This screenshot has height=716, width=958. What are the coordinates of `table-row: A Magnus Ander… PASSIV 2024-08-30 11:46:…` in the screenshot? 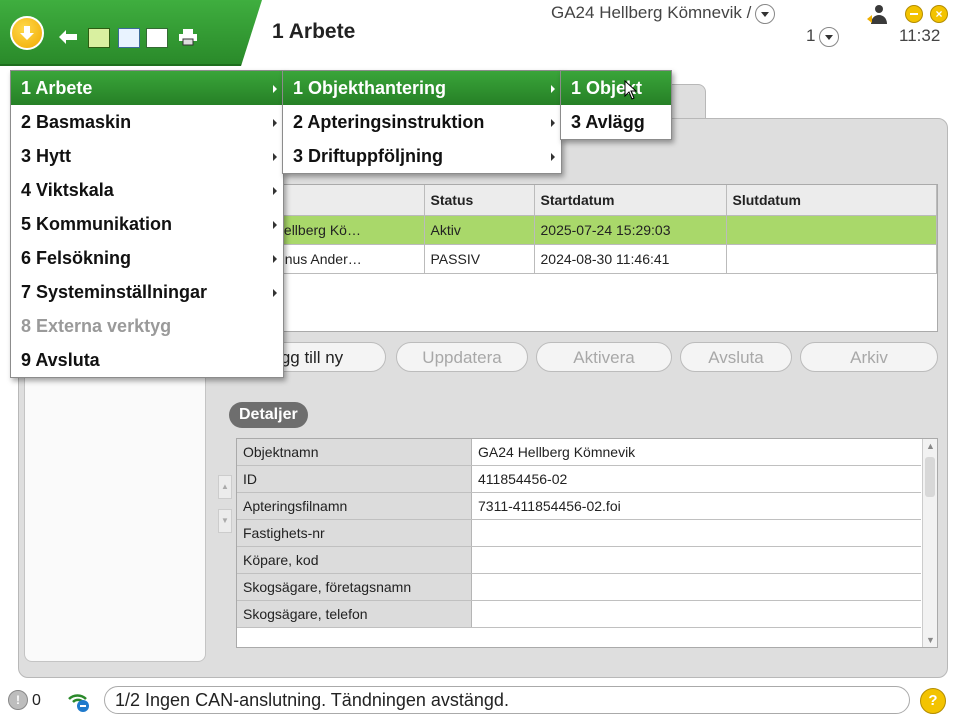 It's located at (588, 259).